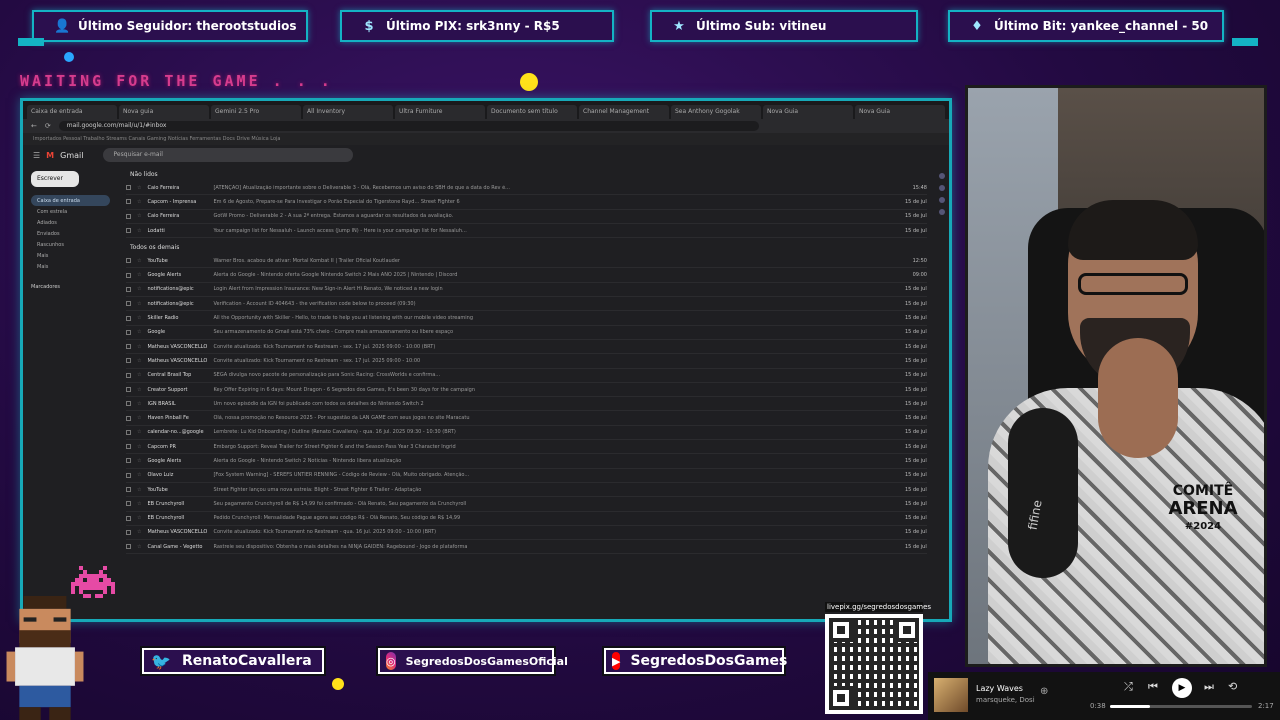 This screenshot has width=1280, height=720. What do you see at coordinates (1232, 686) in the screenshot?
I see `repeat-icon: ⟲` at bounding box center [1232, 686].